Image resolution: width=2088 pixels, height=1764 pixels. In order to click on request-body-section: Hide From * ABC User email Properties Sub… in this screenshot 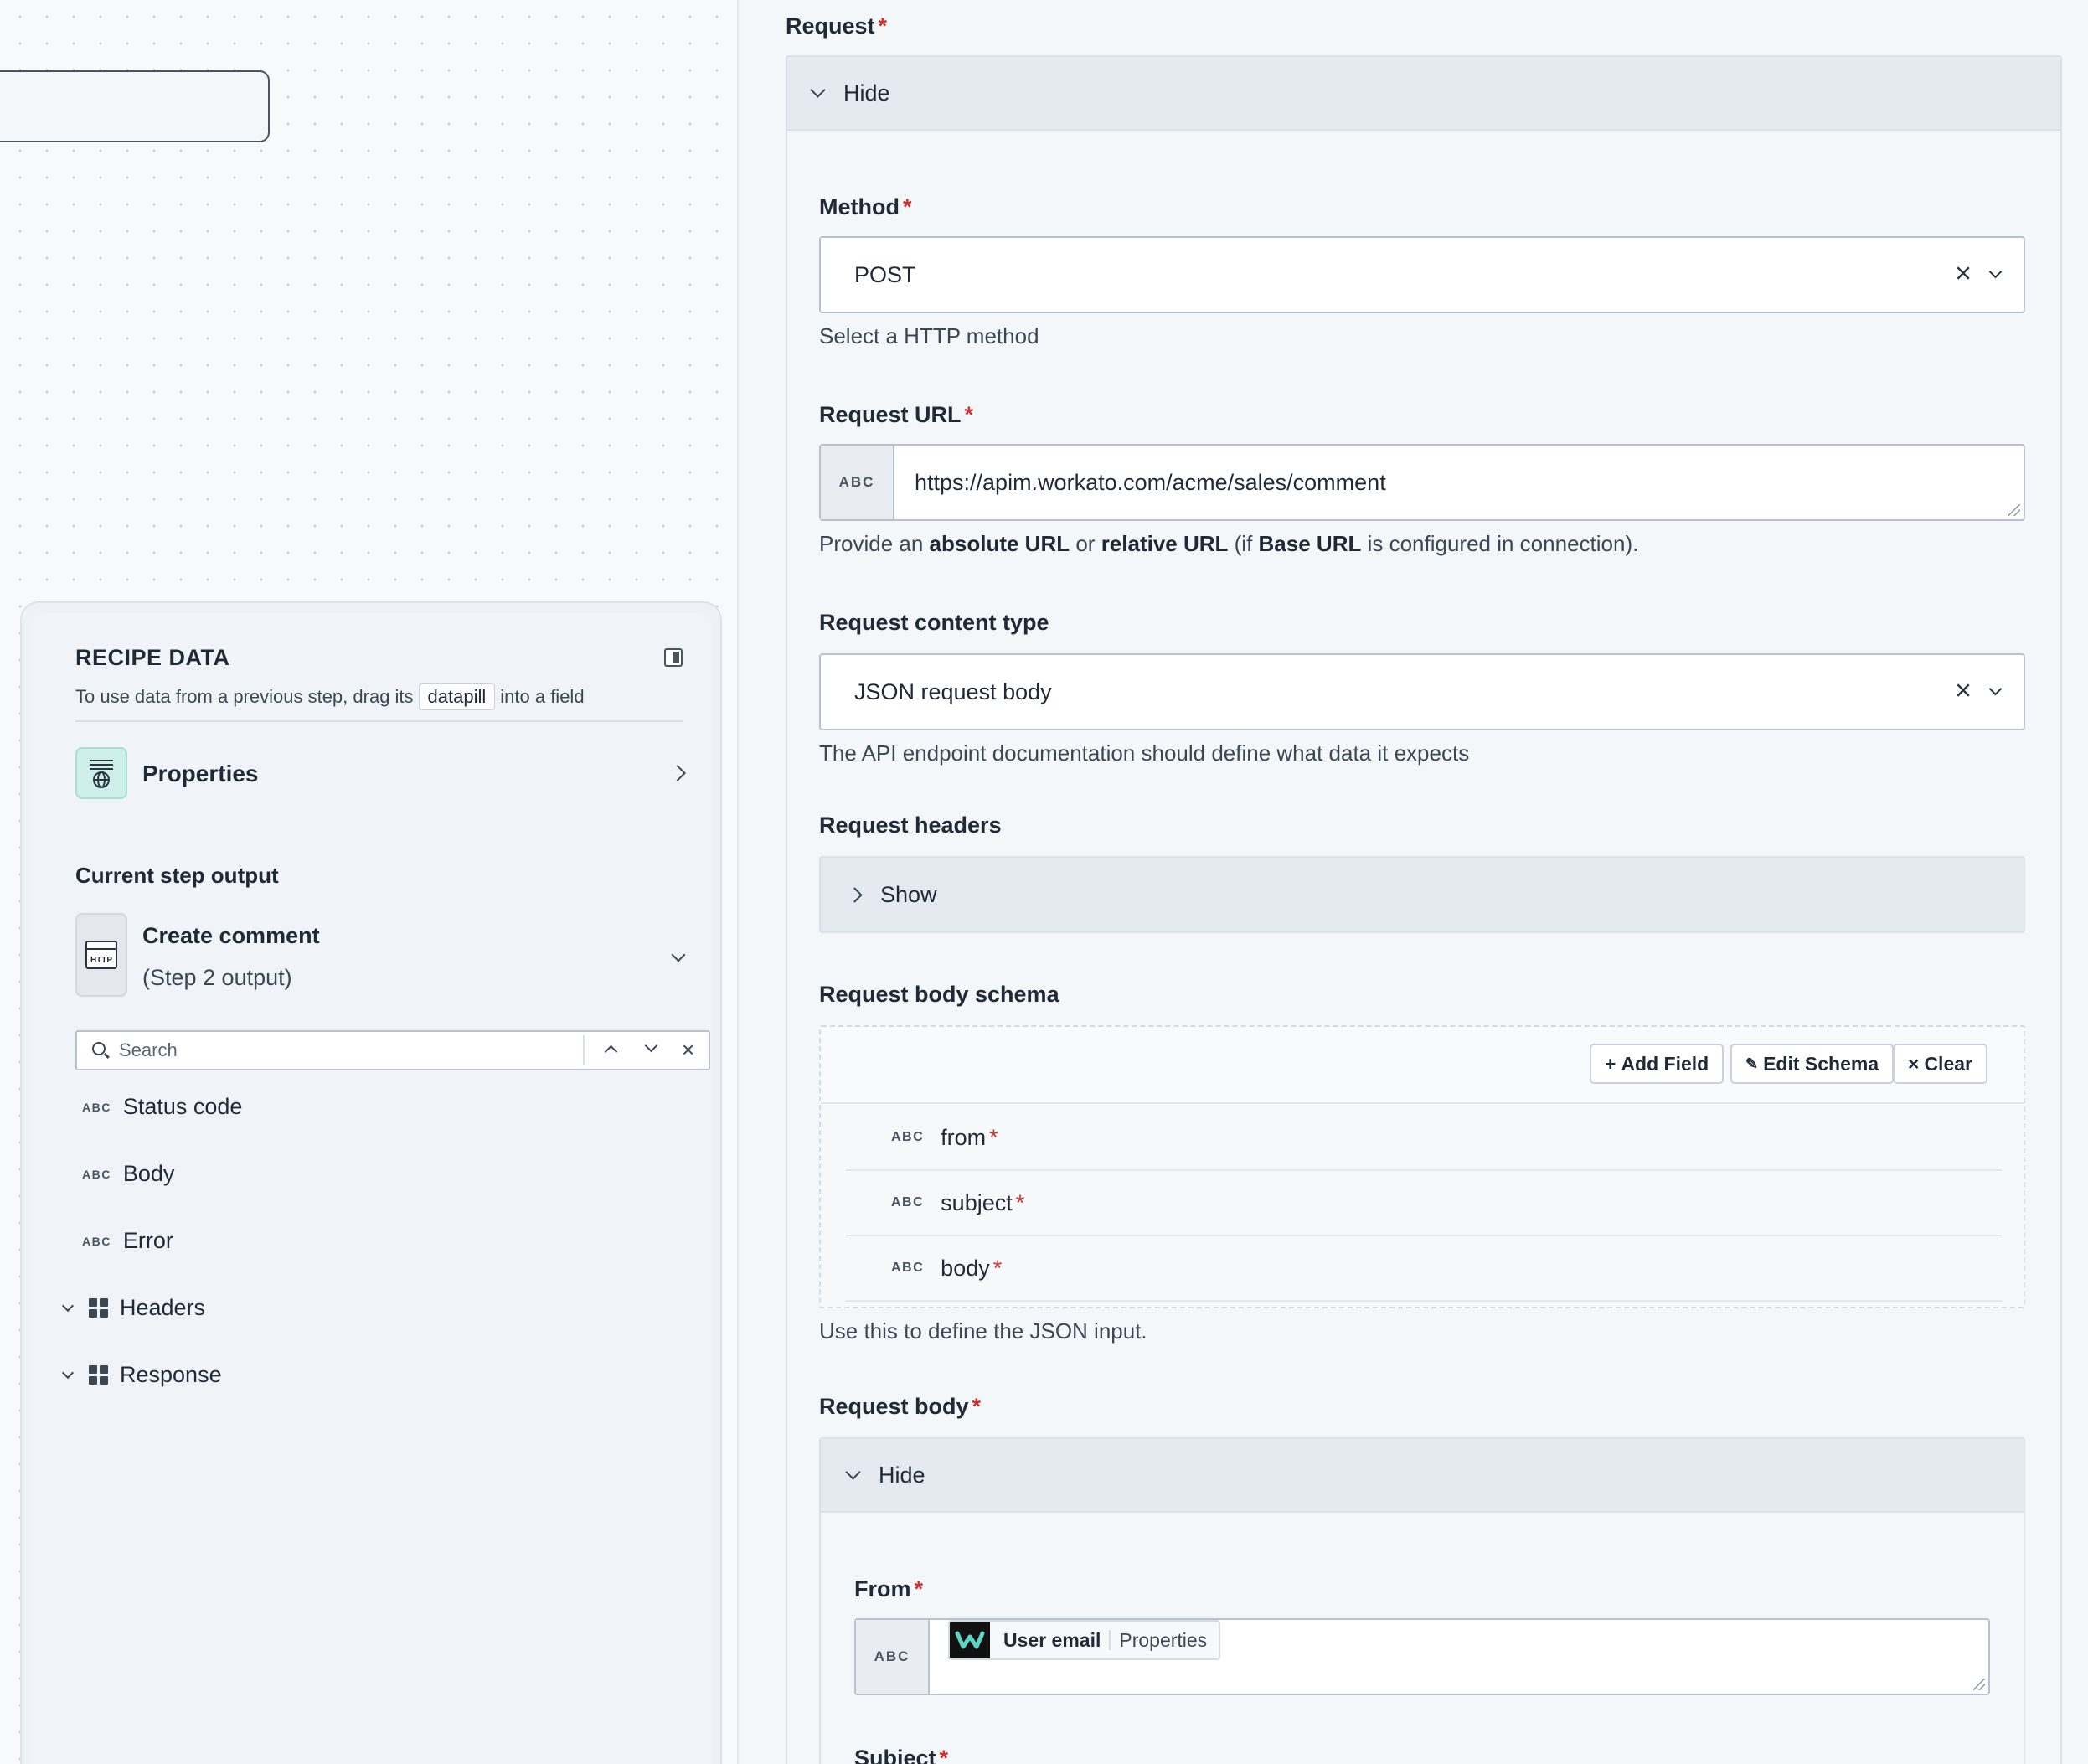, I will do `click(1422, 1601)`.